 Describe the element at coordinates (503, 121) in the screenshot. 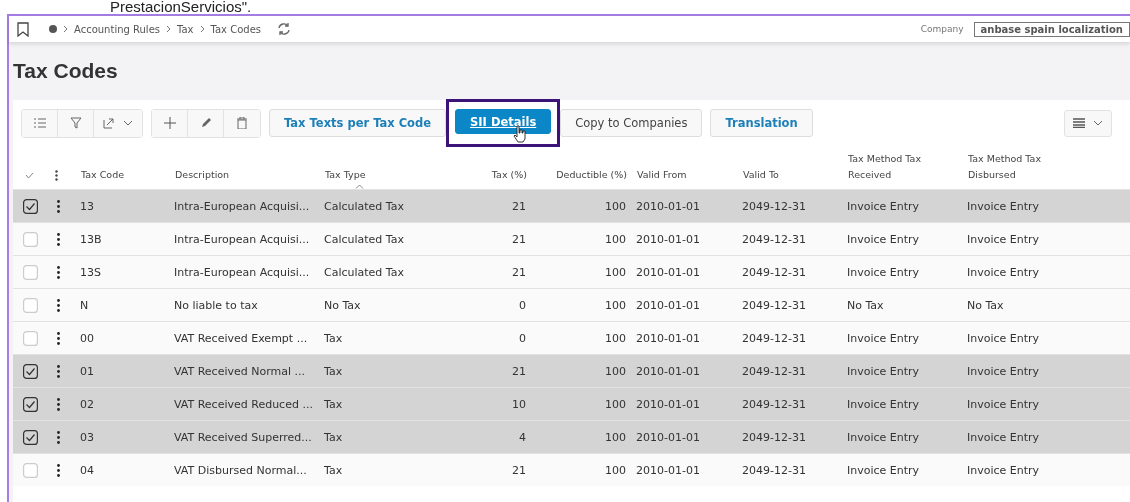

I see `action-button: SII Details` at that location.